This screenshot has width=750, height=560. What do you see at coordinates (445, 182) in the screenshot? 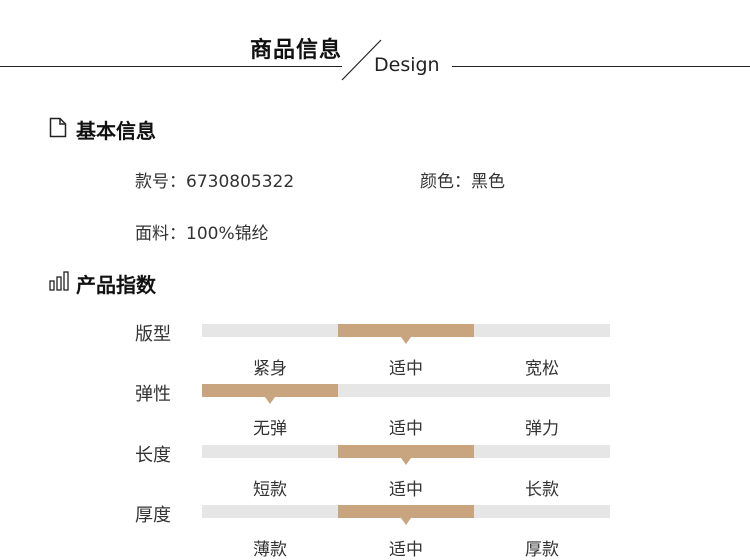
I see `field-label: 颜色：` at bounding box center [445, 182].